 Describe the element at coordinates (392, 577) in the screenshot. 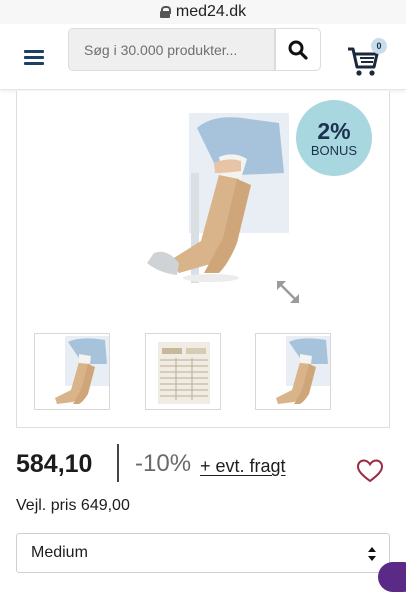

I see `chat-button` at that location.